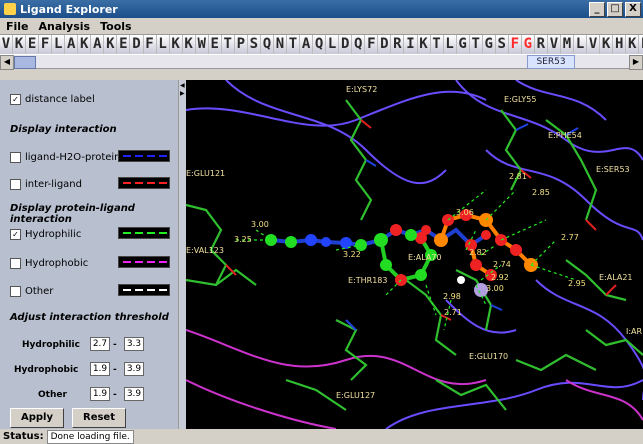 The width and height of the screenshot is (643, 444). I want to click on scroll-right-icon: ▶, so click(636, 62).